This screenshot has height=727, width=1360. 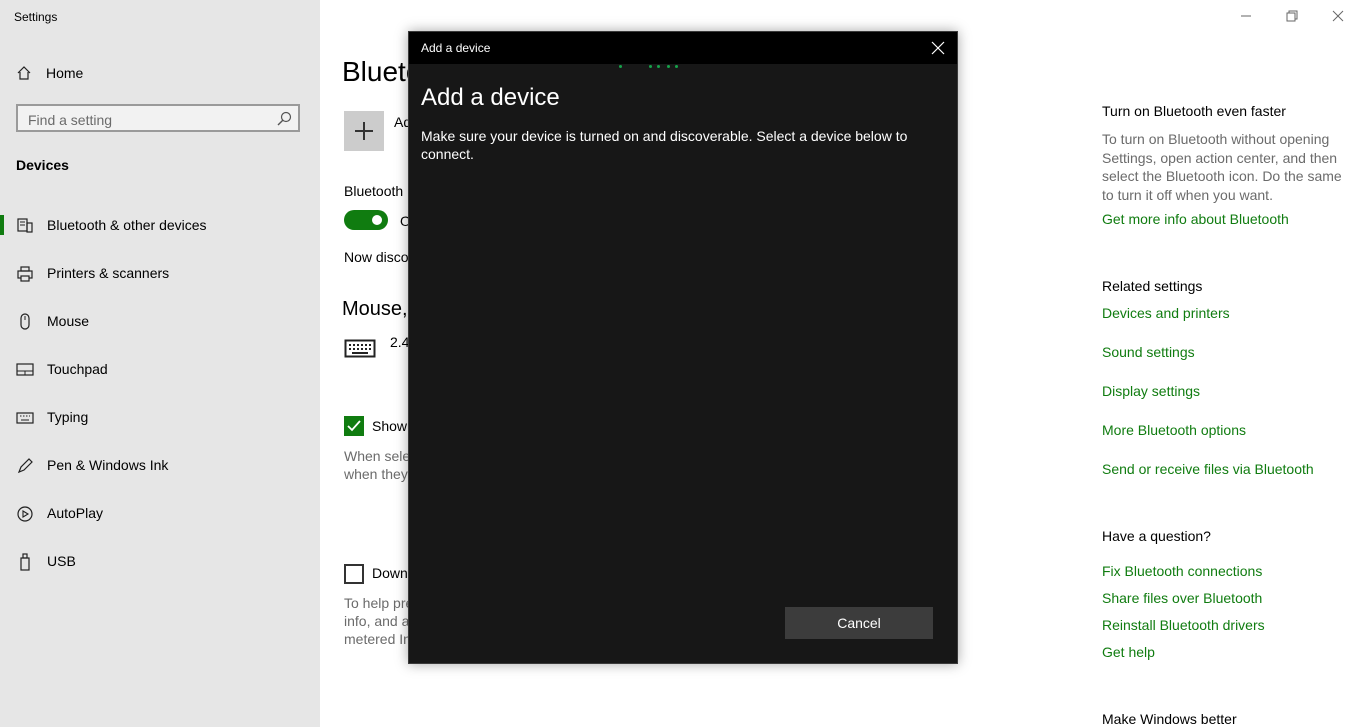 I want to click on active-indicator, so click(x=2, y=225).